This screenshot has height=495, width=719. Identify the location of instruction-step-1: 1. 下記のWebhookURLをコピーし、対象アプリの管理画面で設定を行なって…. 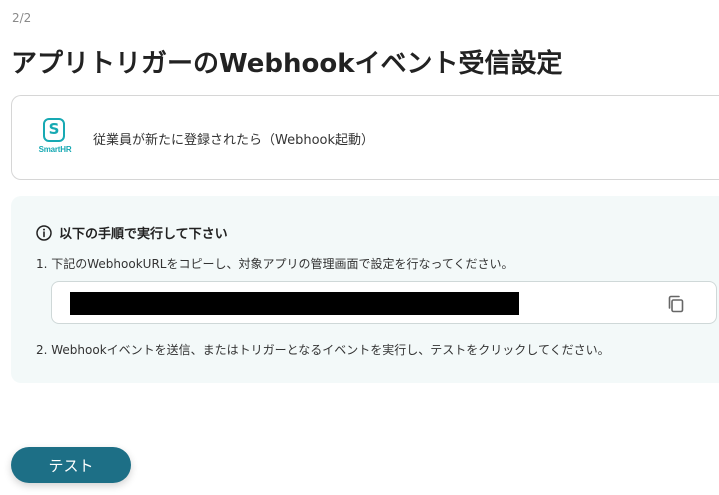
(275, 264).